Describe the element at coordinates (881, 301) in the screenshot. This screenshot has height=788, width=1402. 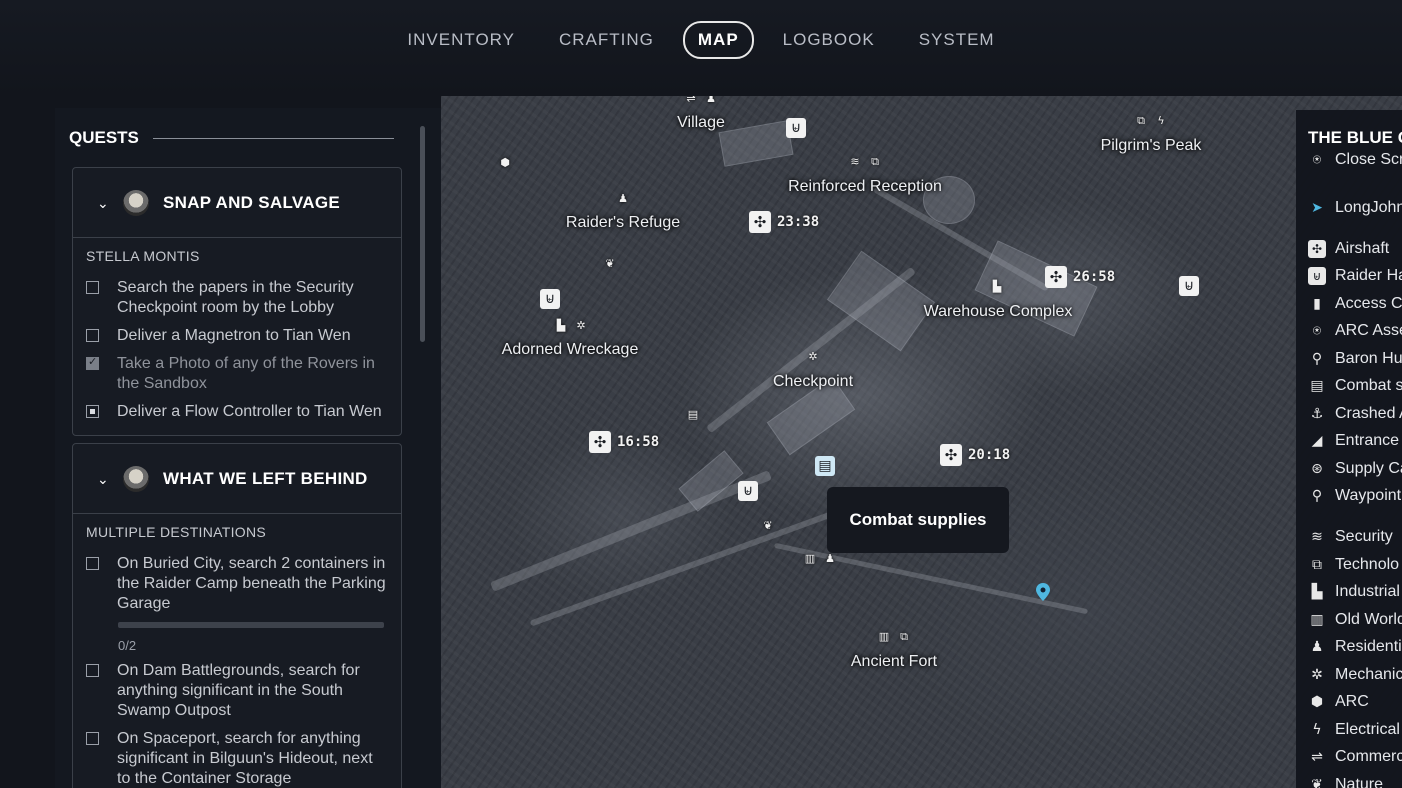
I see `map-building` at that location.